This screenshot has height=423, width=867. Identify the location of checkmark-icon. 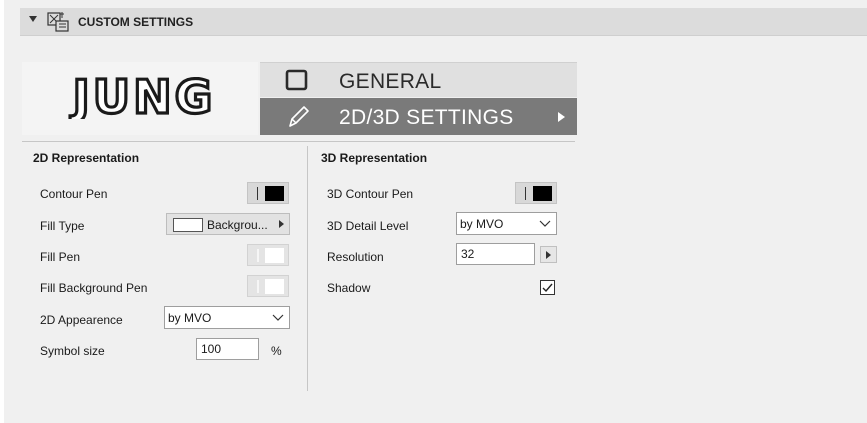
(547, 288).